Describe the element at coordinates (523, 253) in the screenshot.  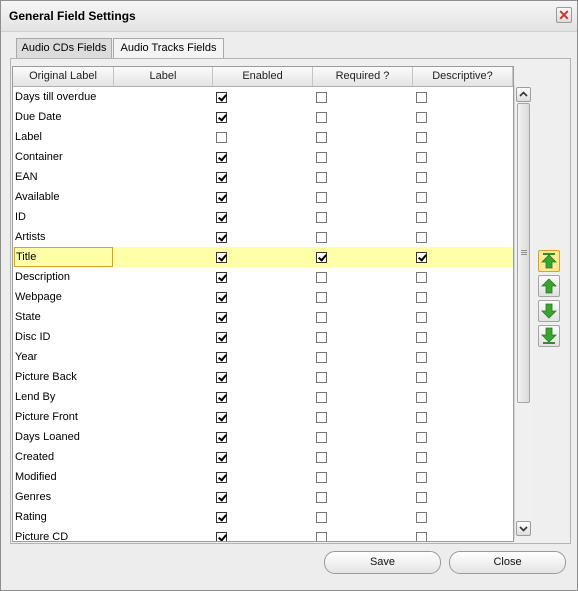
I see `scroll-thumb` at that location.